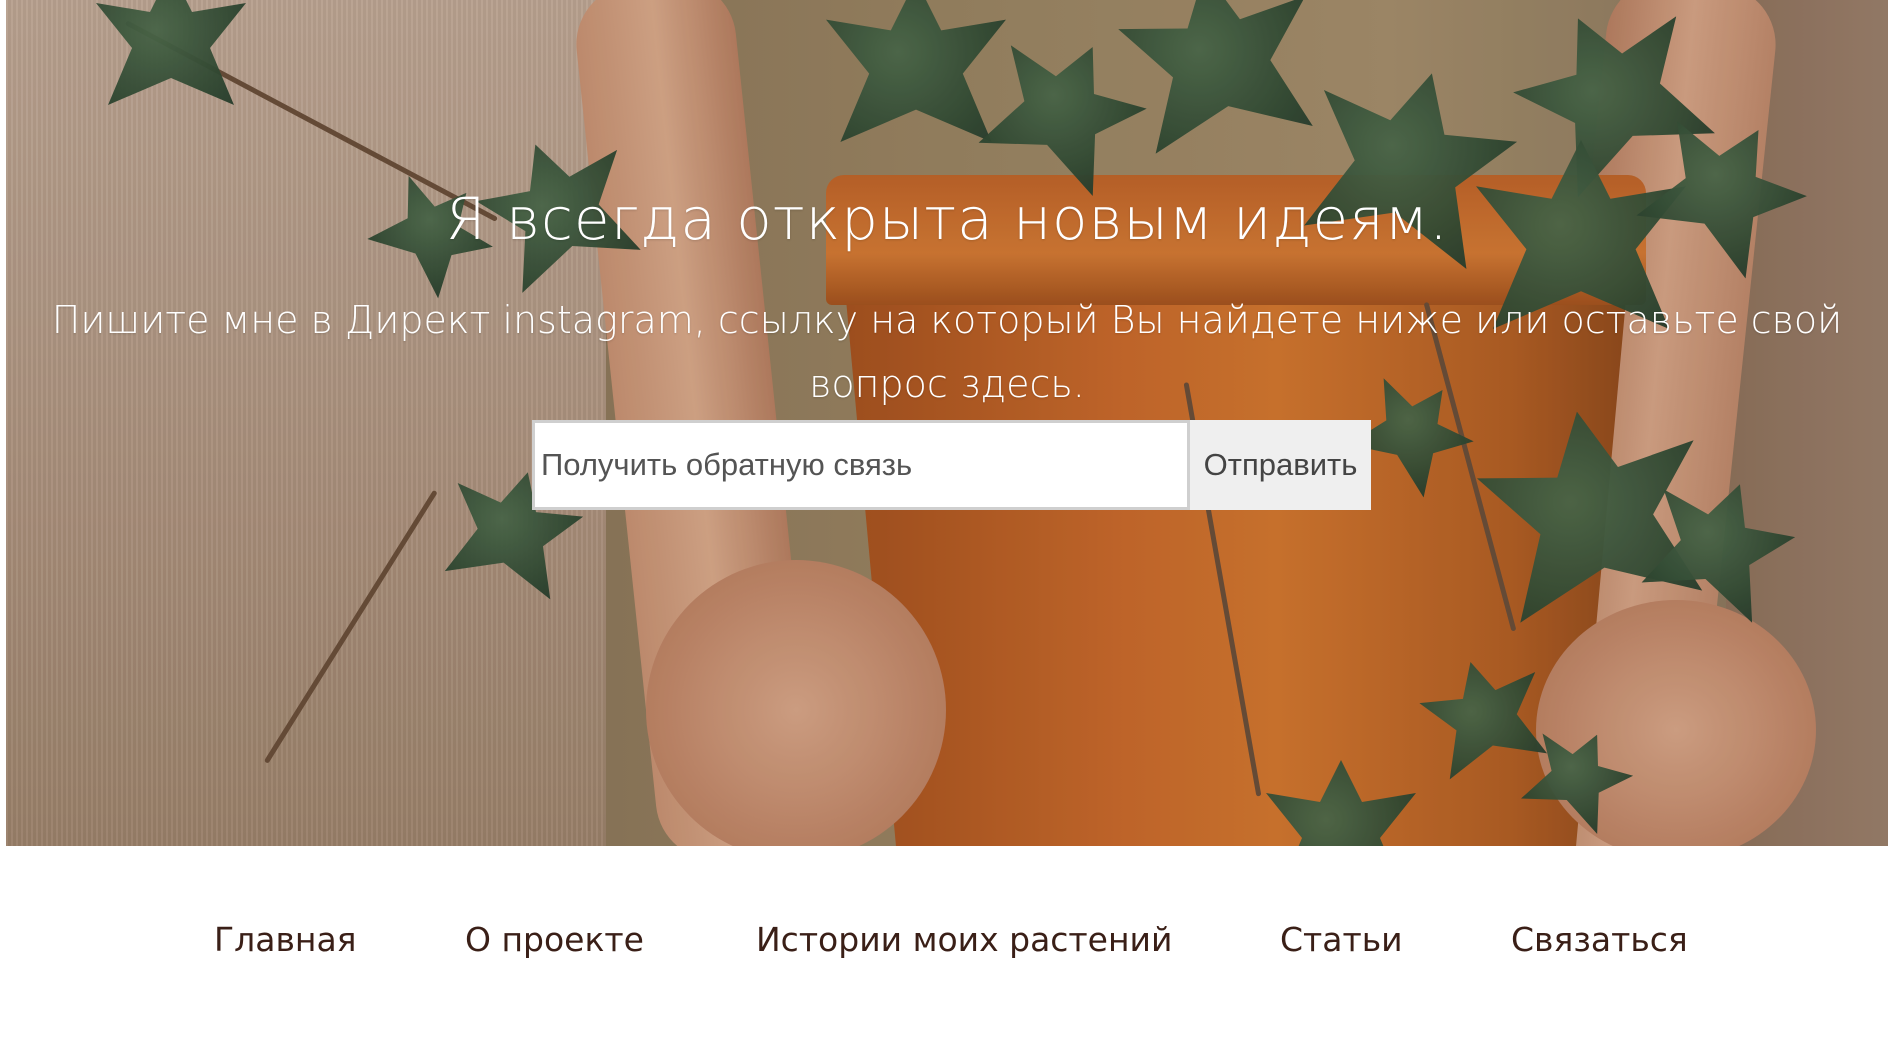 This screenshot has height=1056, width=1888. Describe the element at coordinates (964, 939) in the screenshot. I see `nav-link-plant-stories: Истории моих растений` at that location.